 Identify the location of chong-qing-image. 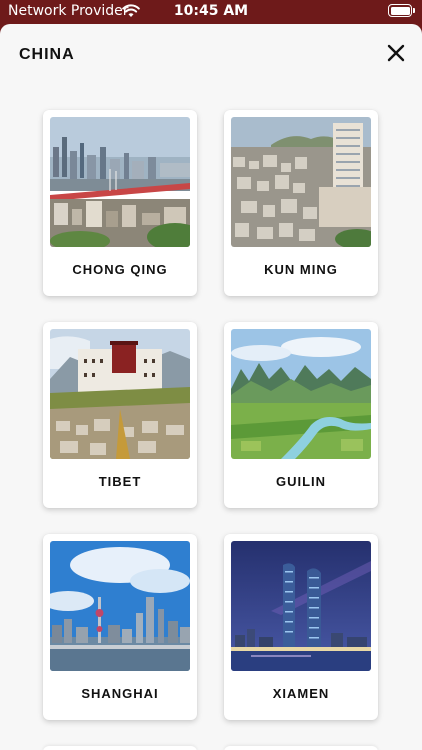
(120, 182).